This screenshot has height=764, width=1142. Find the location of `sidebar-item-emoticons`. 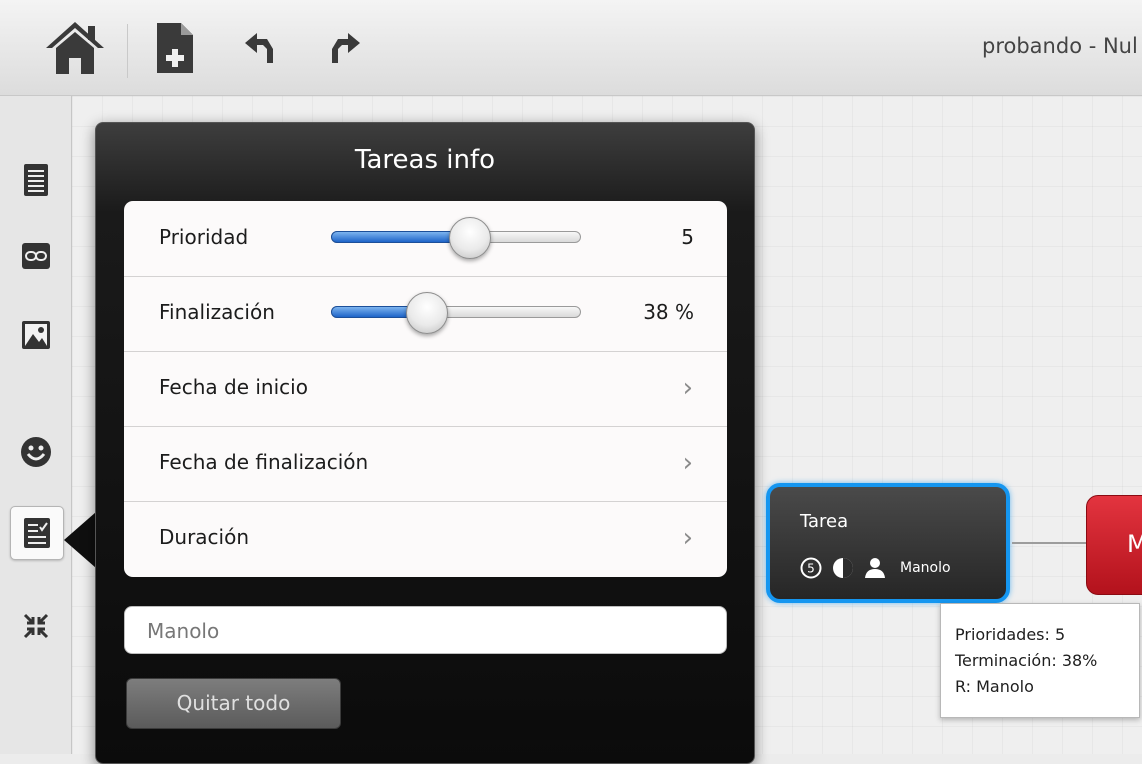

sidebar-item-emoticons is located at coordinates (36, 452).